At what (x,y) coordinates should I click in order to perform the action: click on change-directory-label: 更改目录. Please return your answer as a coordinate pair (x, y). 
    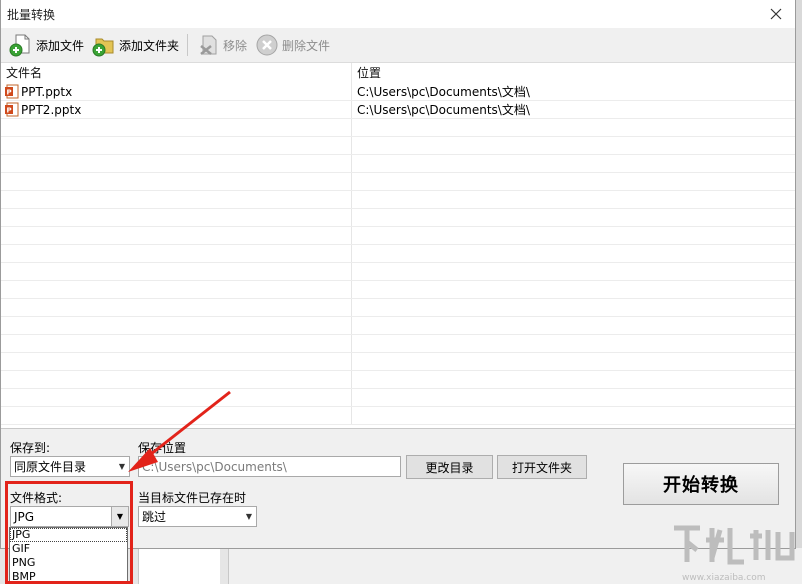
    Looking at the image, I should click on (449, 467).